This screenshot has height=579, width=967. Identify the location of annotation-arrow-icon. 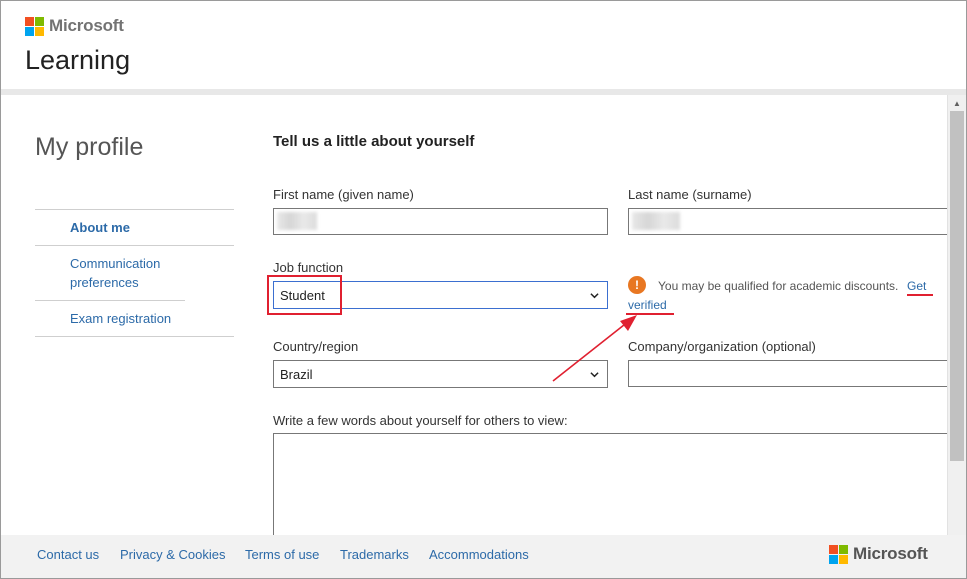
(594, 348).